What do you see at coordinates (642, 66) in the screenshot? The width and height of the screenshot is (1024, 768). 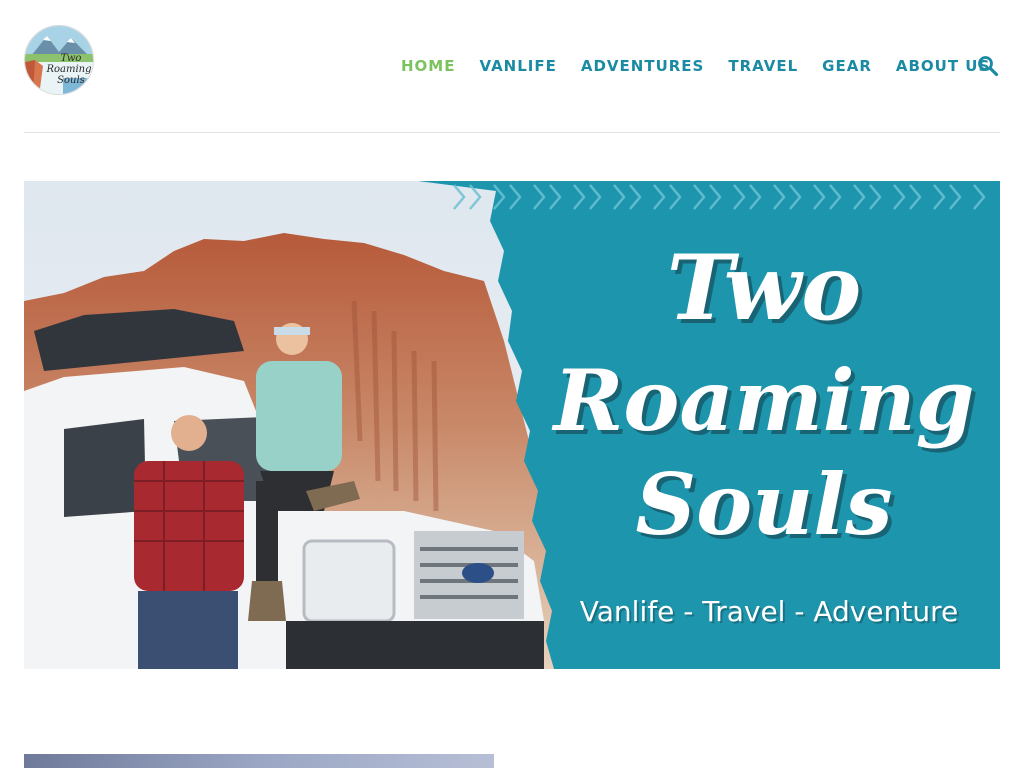 I see `nav-item-adventures: ADVENTURES` at bounding box center [642, 66].